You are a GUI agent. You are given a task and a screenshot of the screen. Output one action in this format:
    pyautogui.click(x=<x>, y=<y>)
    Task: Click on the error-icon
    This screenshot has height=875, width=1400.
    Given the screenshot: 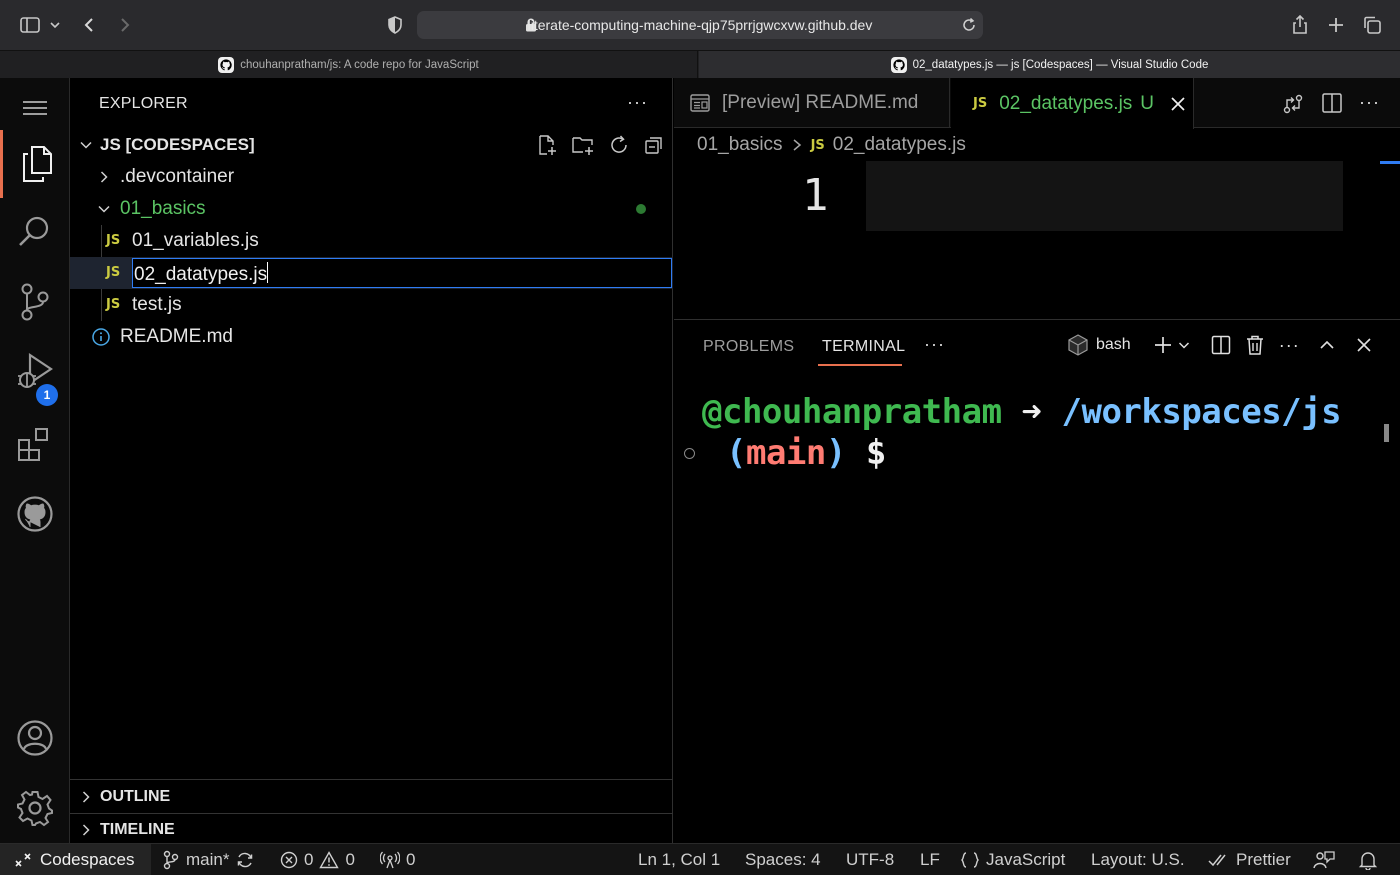 What is the action you would take?
    pyautogui.click(x=289, y=860)
    